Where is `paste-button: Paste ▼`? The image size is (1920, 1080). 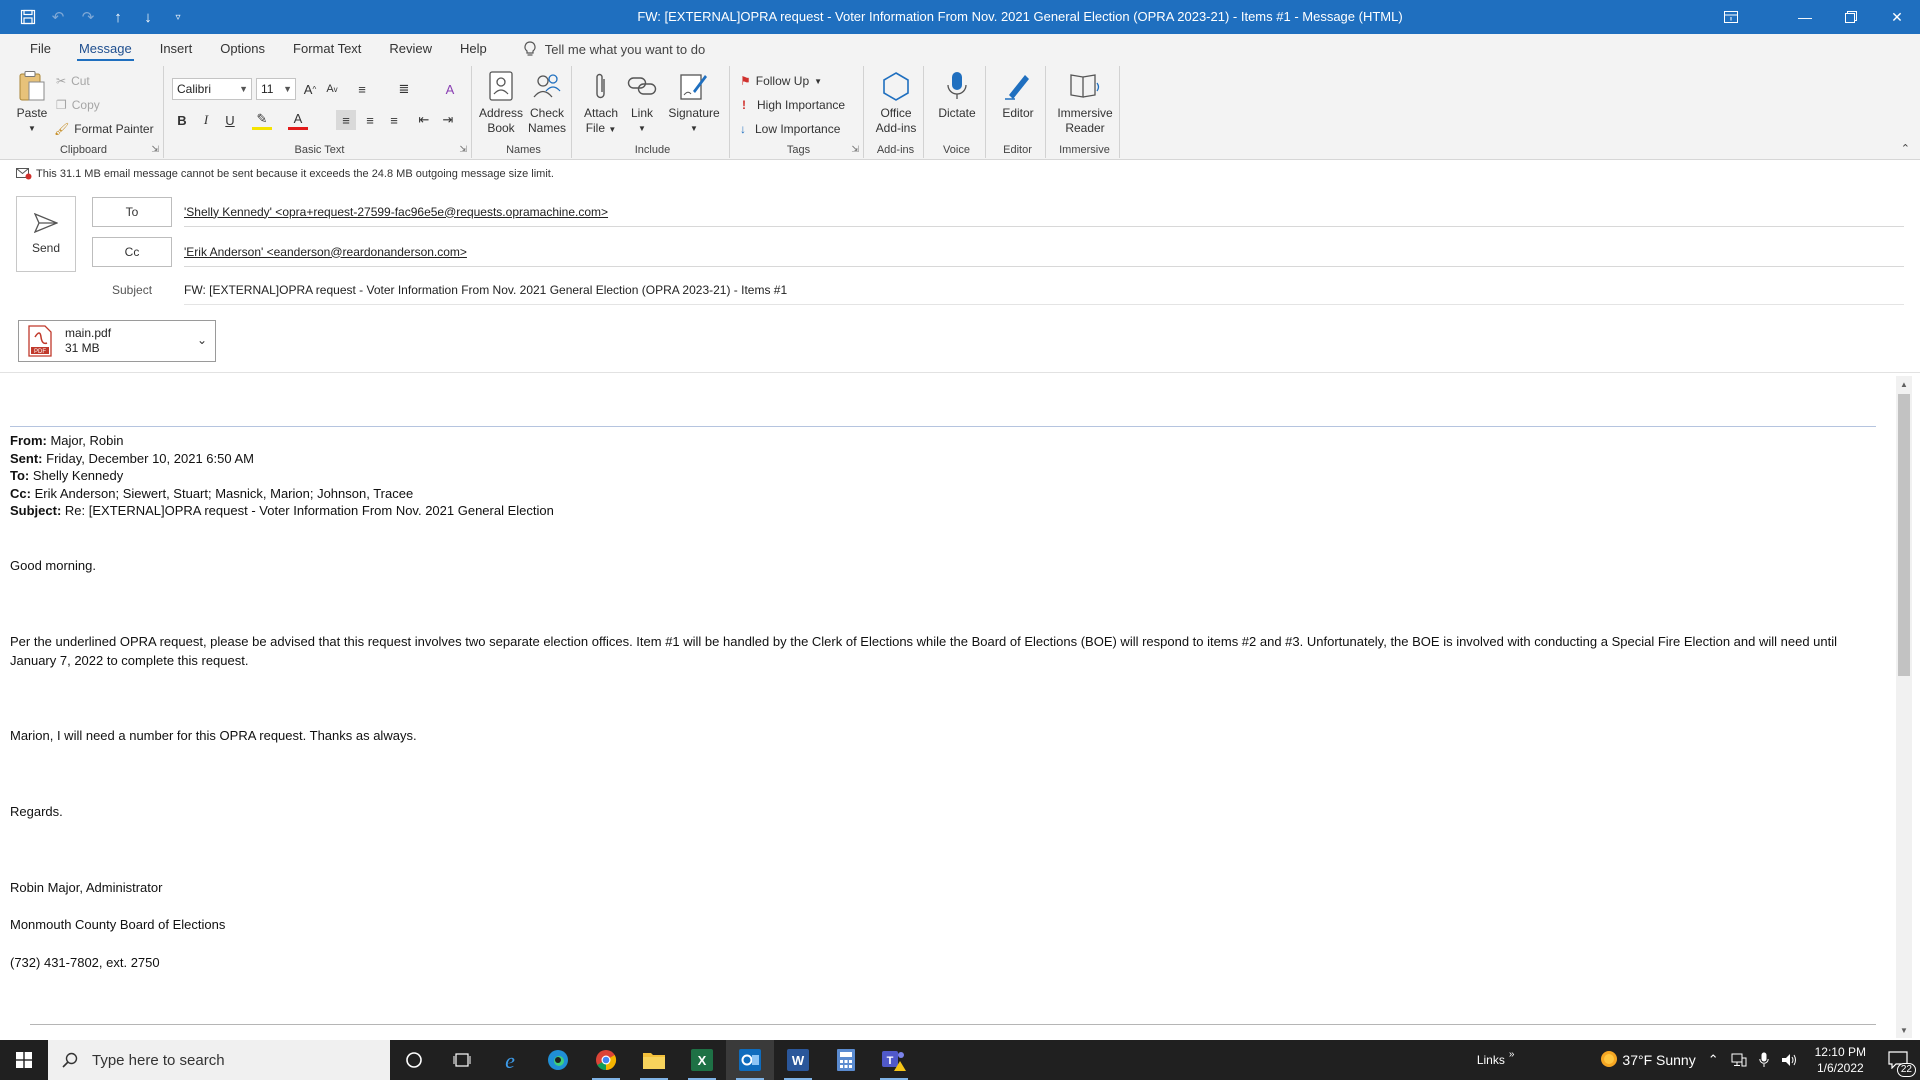
paste-button: Paste ▼ is located at coordinates (32, 103).